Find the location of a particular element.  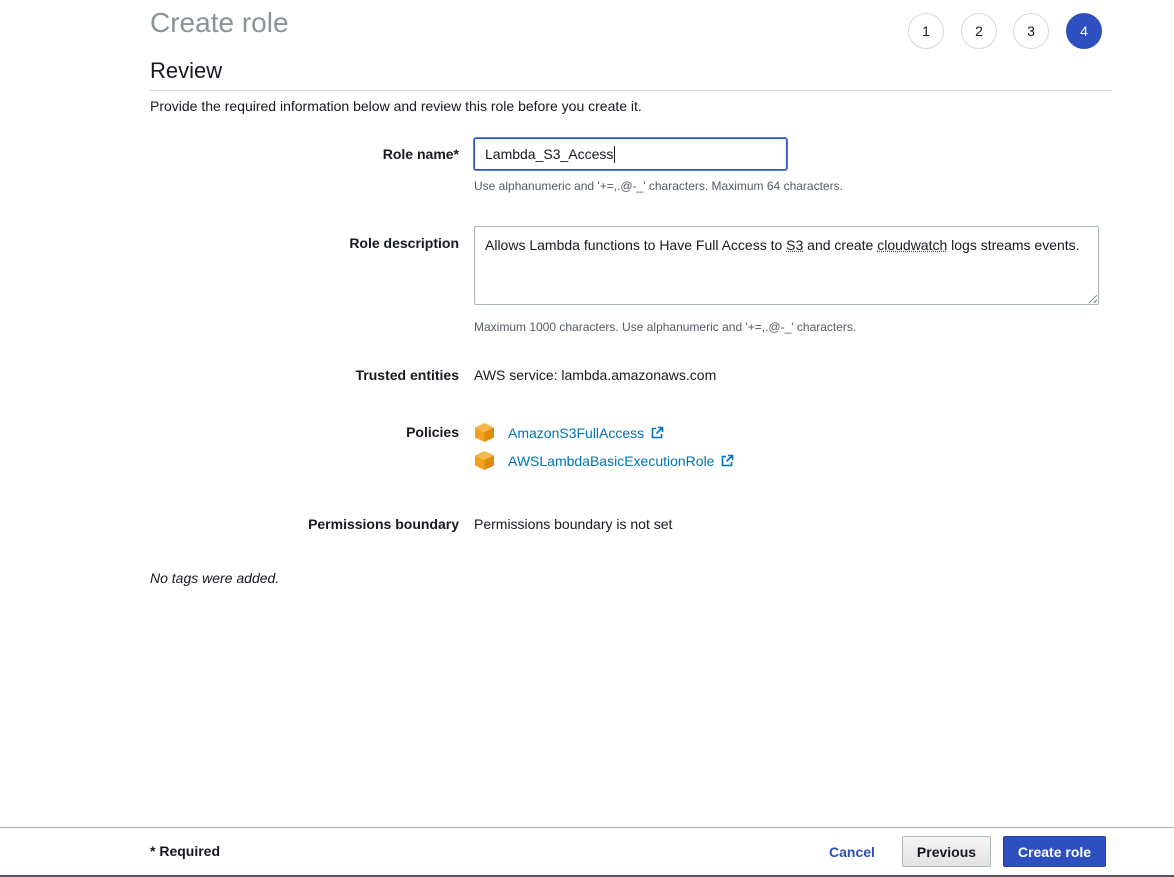

section-heading: Review is located at coordinates (186, 70).